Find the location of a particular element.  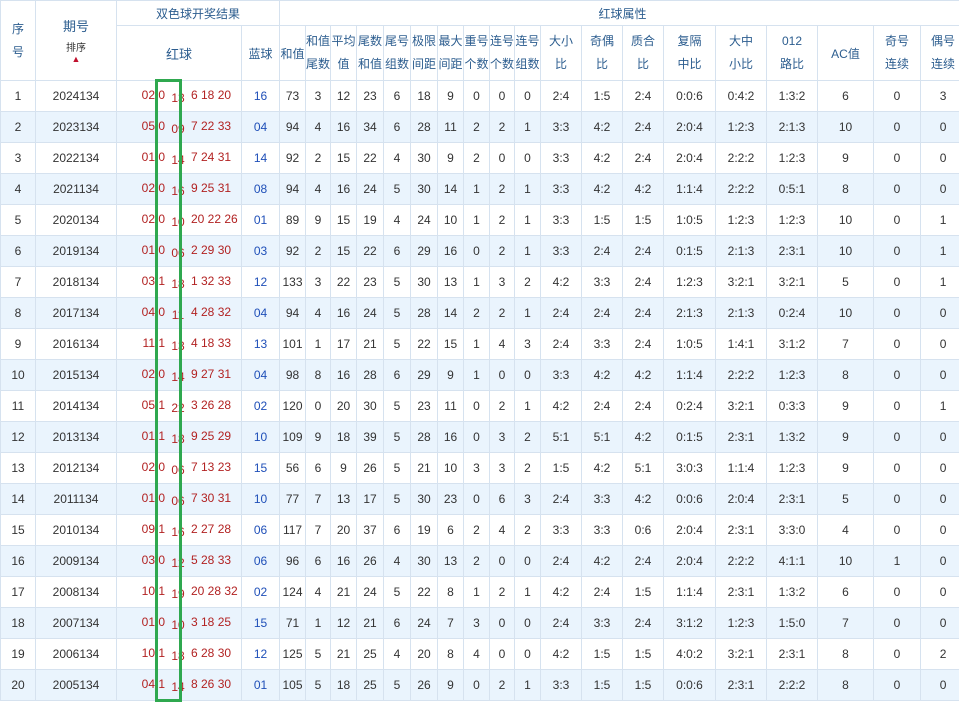

row-cn: 2 is located at coordinates (502, 189).